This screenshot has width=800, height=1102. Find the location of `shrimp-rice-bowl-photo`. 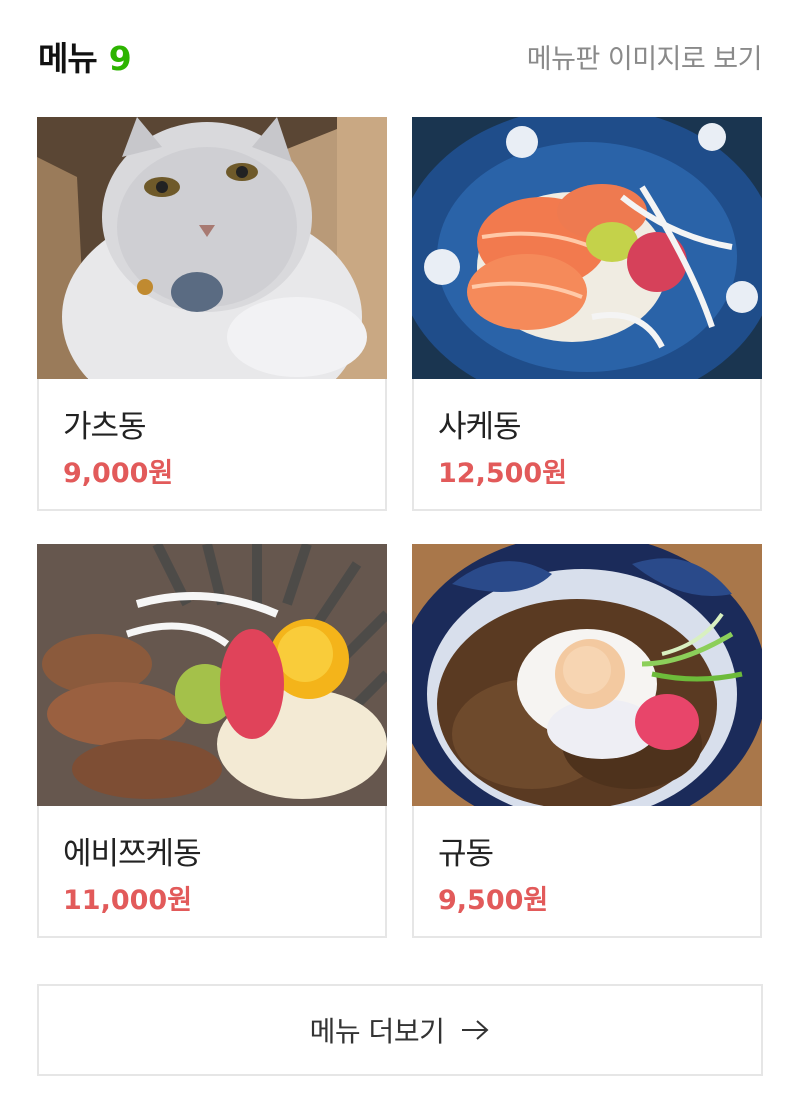

shrimp-rice-bowl-photo is located at coordinates (212, 675).